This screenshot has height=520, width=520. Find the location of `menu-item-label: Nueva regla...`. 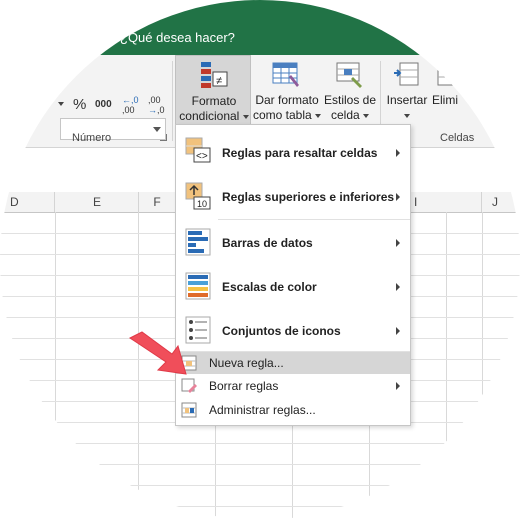

menu-item-label: Nueva regla... is located at coordinates (246, 363).